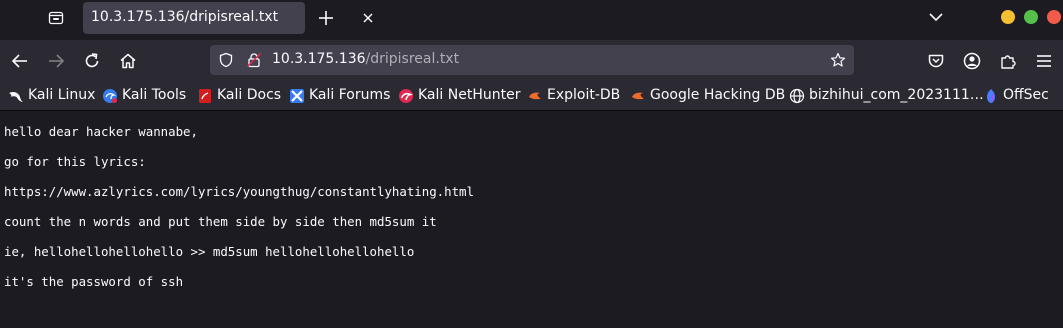  I want to click on globe-icon, so click(797, 96).